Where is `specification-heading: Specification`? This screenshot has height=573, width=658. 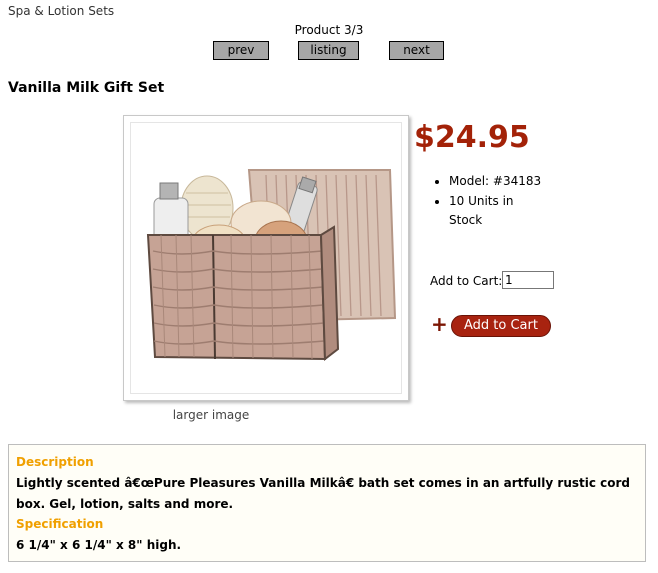 specification-heading: Specification is located at coordinates (60, 524).